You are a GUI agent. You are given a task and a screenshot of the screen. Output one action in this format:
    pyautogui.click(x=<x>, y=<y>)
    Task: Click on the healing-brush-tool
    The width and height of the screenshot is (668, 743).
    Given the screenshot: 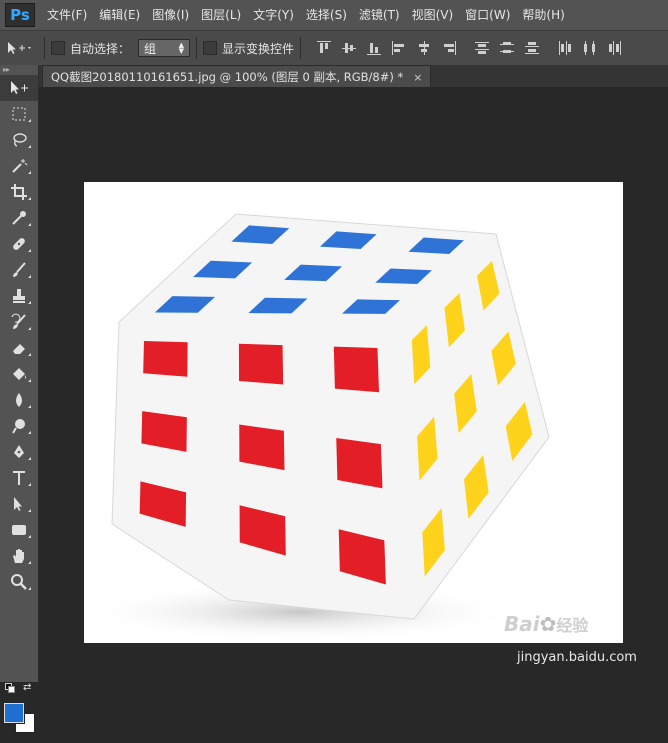 What is the action you would take?
    pyautogui.click(x=19, y=244)
    